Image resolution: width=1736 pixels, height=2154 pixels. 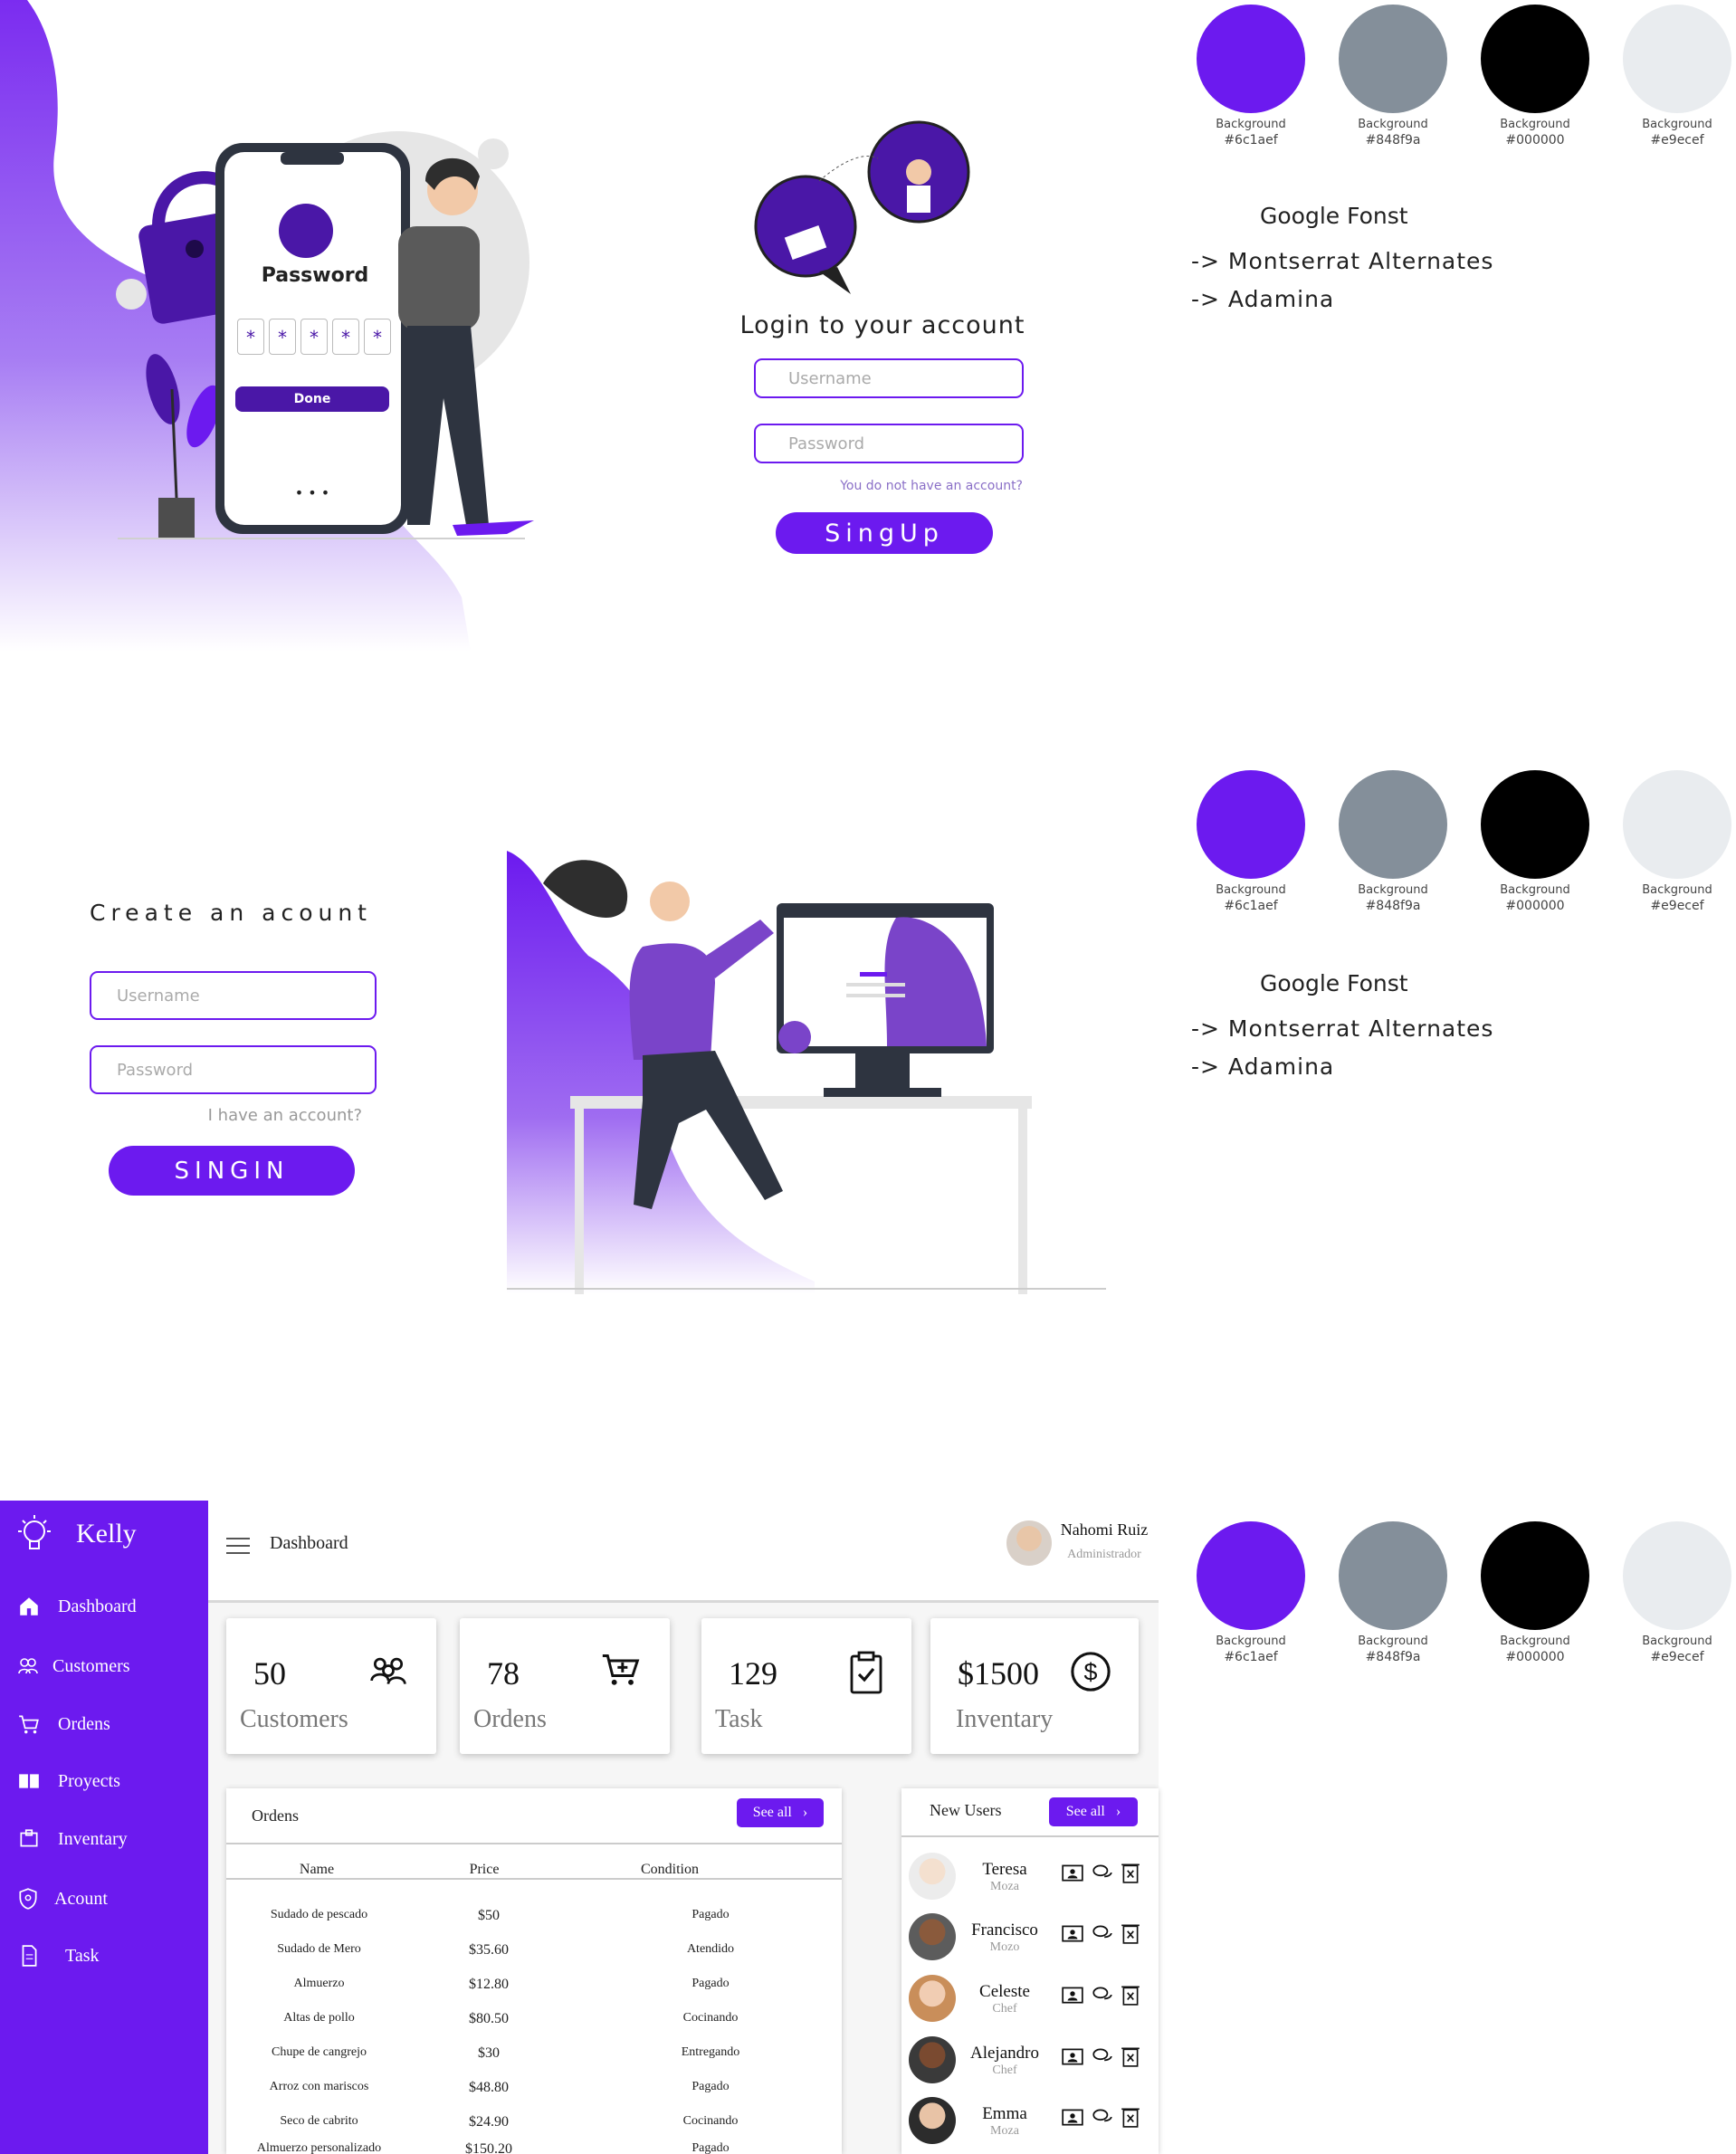 I want to click on signup-have-account-link: I have an account?, so click(x=258, y=1115).